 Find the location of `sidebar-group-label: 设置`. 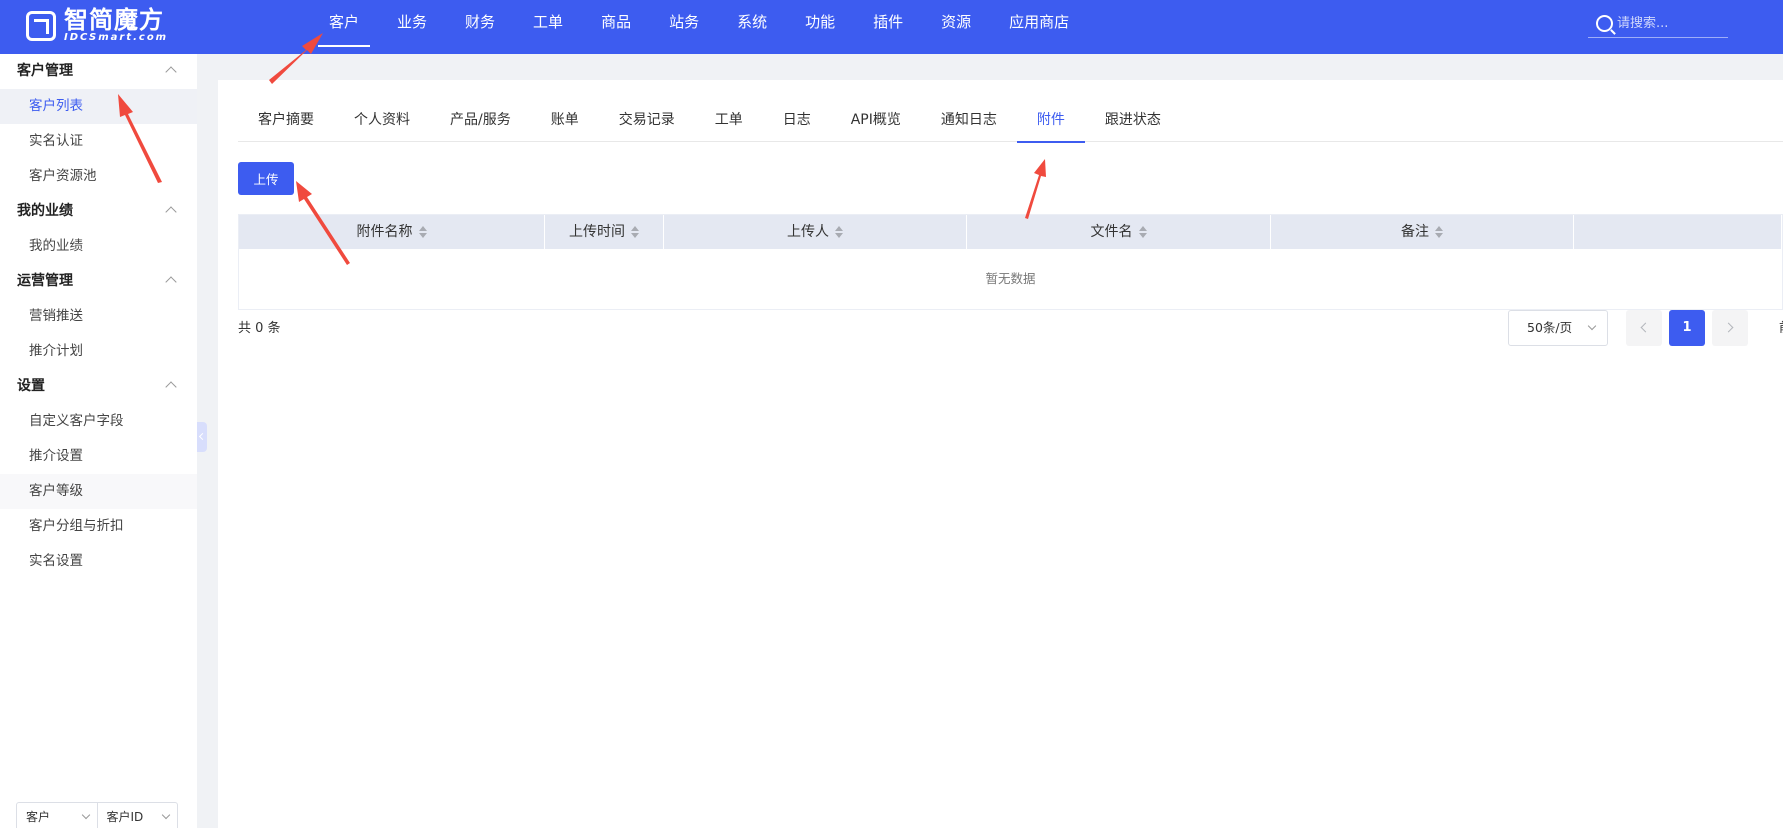

sidebar-group-label: 设置 is located at coordinates (31, 386).